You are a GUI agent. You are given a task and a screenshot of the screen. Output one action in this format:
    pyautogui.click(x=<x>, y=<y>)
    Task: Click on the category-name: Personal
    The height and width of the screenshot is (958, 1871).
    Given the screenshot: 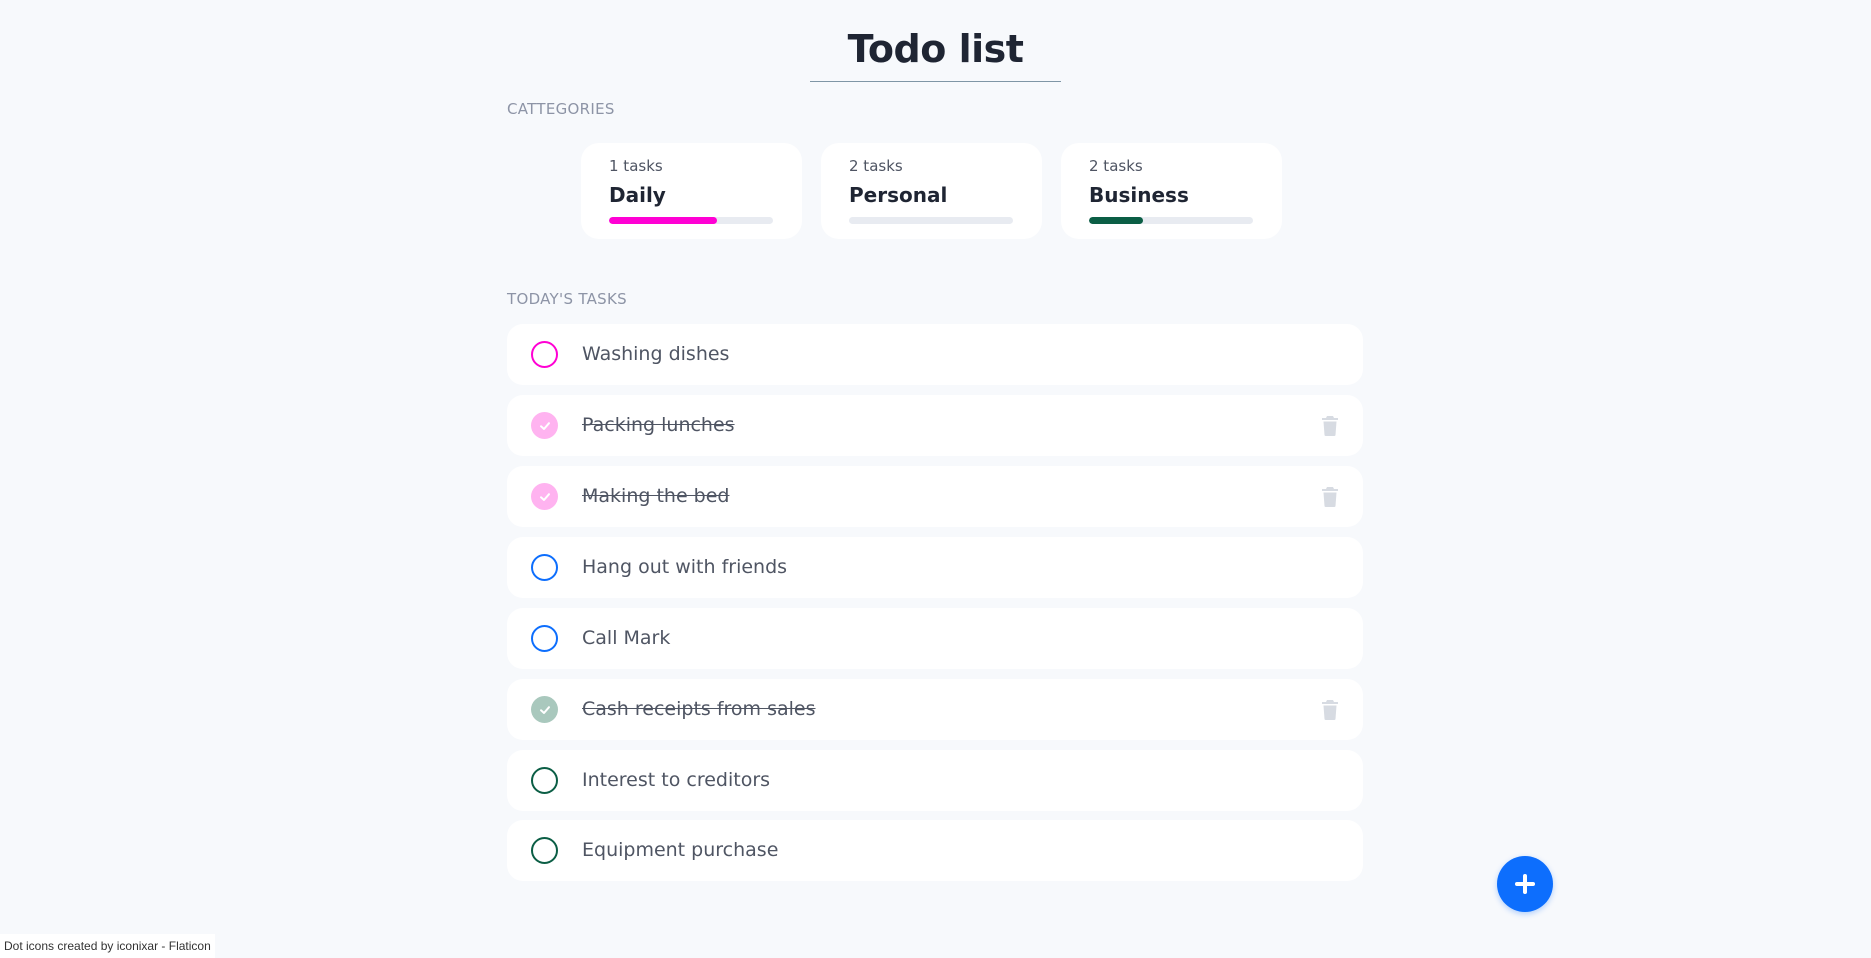 What is the action you would take?
    pyautogui.click(x=898, y=195)
    